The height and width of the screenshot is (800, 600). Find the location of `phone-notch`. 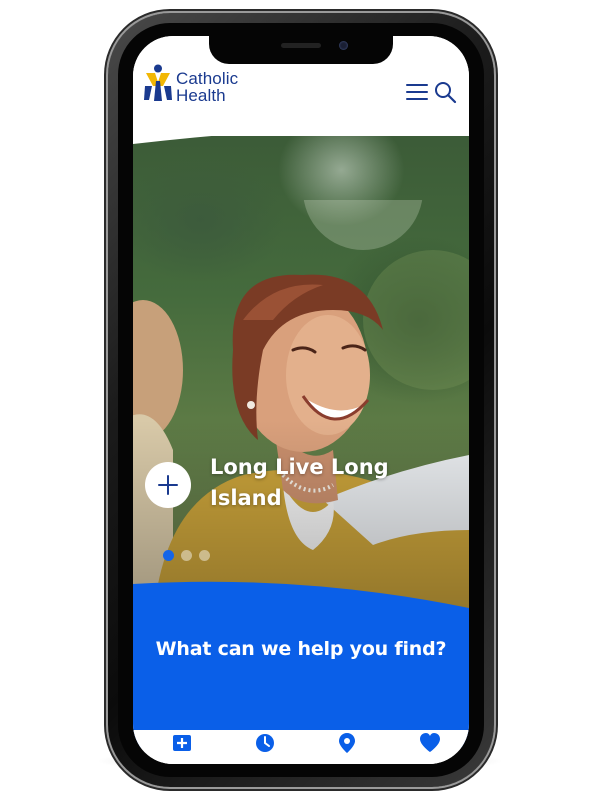

phone-notch is located at coordinates (301, 50).